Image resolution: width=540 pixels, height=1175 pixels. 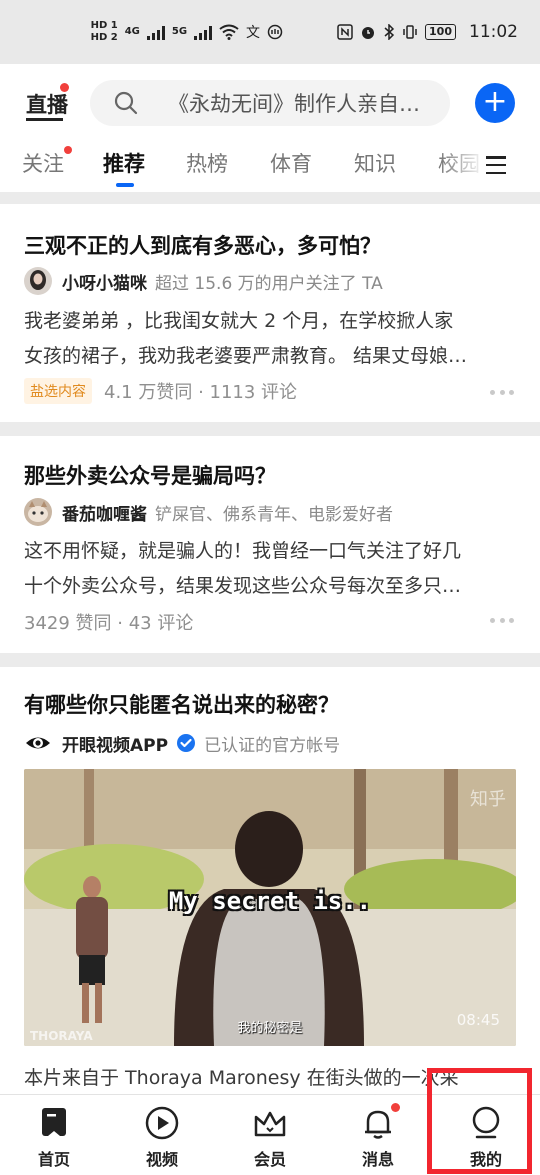 What do you see at coordinates (43, 163) in the screenshot?
I see `tab-follow: 关注` at bounding box center [43, 163].